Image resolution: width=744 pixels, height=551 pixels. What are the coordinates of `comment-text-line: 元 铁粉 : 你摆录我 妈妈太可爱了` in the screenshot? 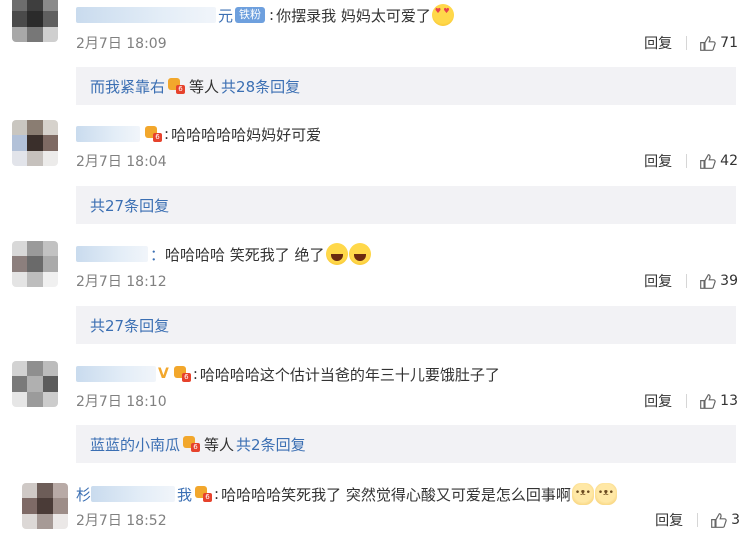 It's located at (265, 15).